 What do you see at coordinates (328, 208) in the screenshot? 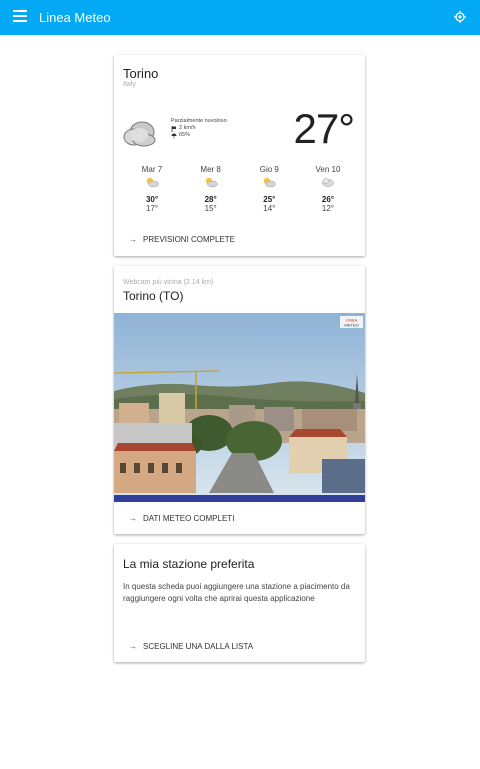
I see `forecast-min: 12°` at bounding box center [328, 208].